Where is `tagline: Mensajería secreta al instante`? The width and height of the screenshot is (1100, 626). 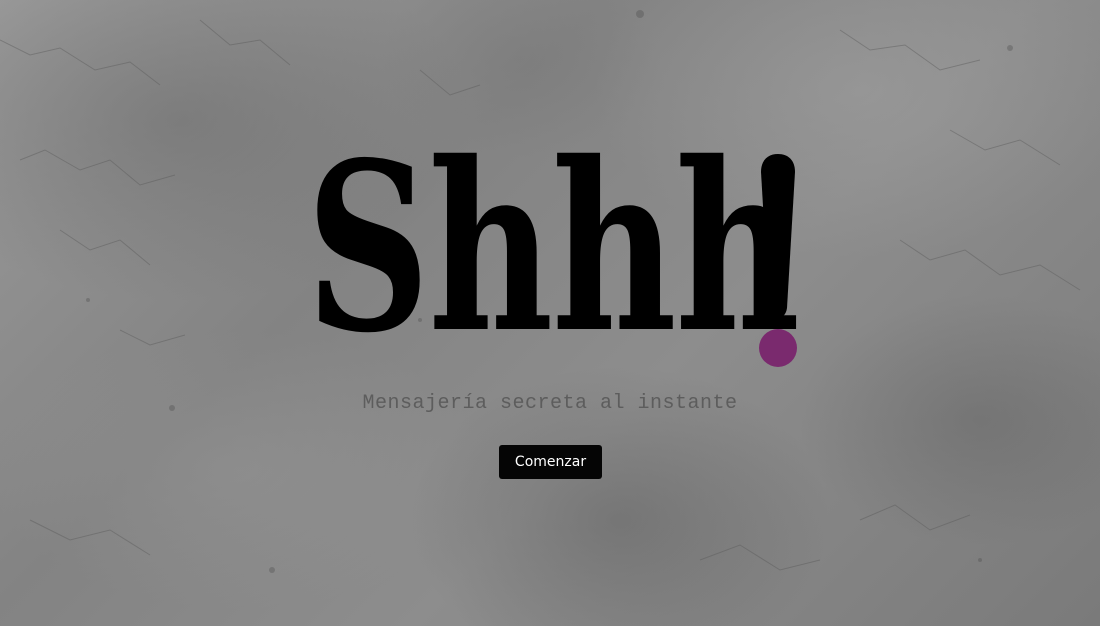
tagline: Mensajería secreta al instante is located at coordinates (550, 403).